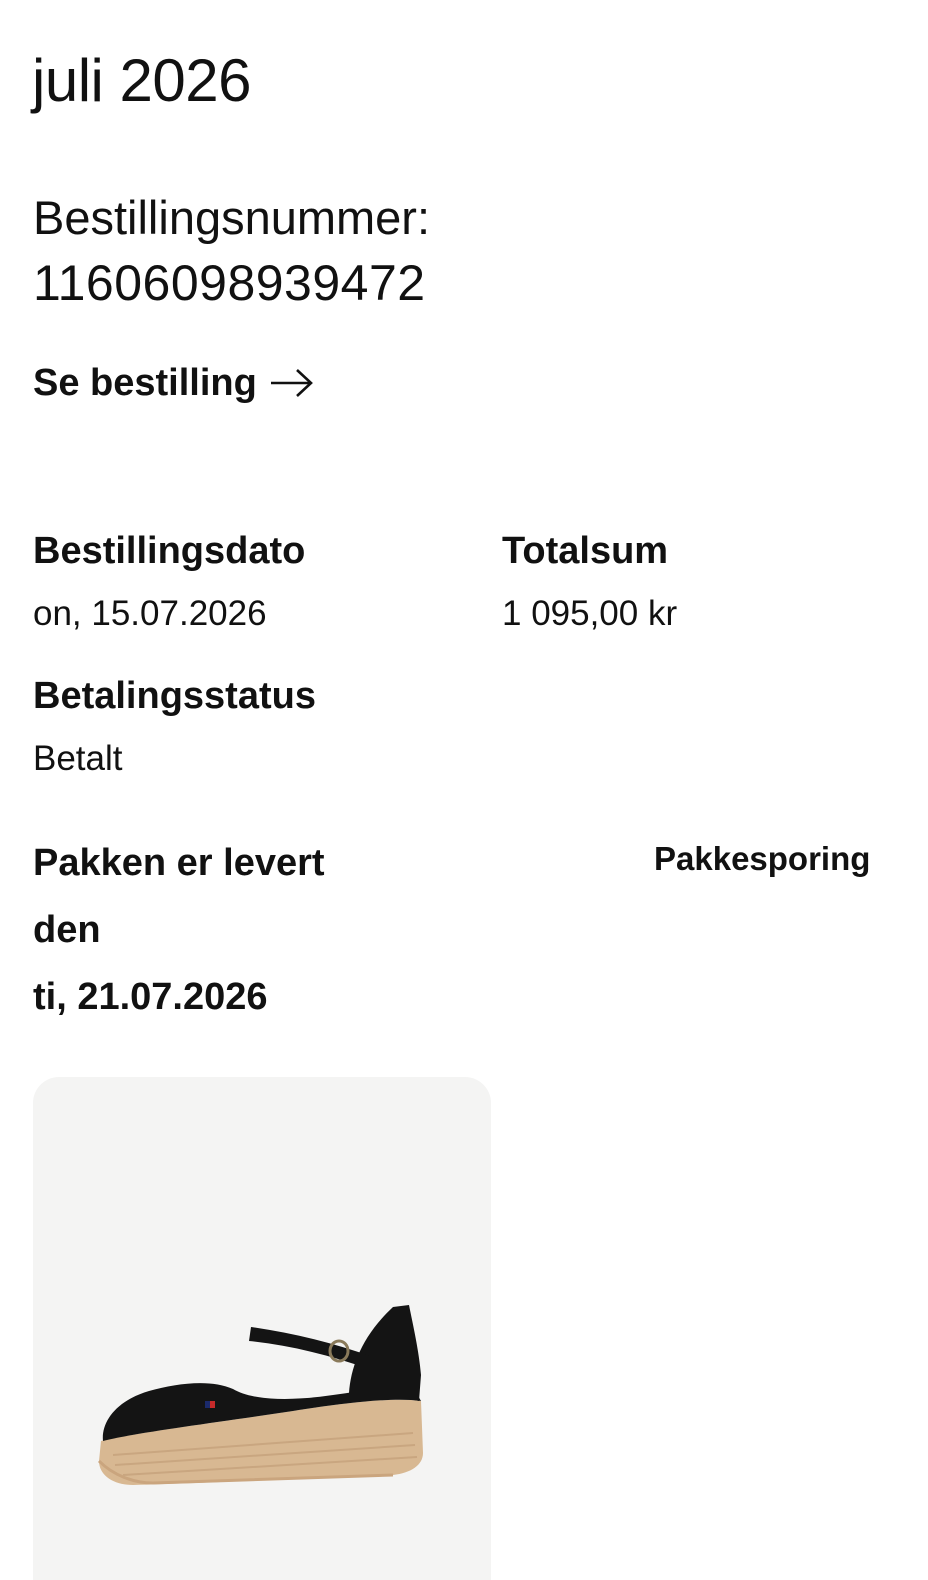 The image size is (928, 1580). What do you see at coordinates (169, 551) in the screenshot?
I see `order-date-label: Bestillingsdato` at bounding box center [169, 551].